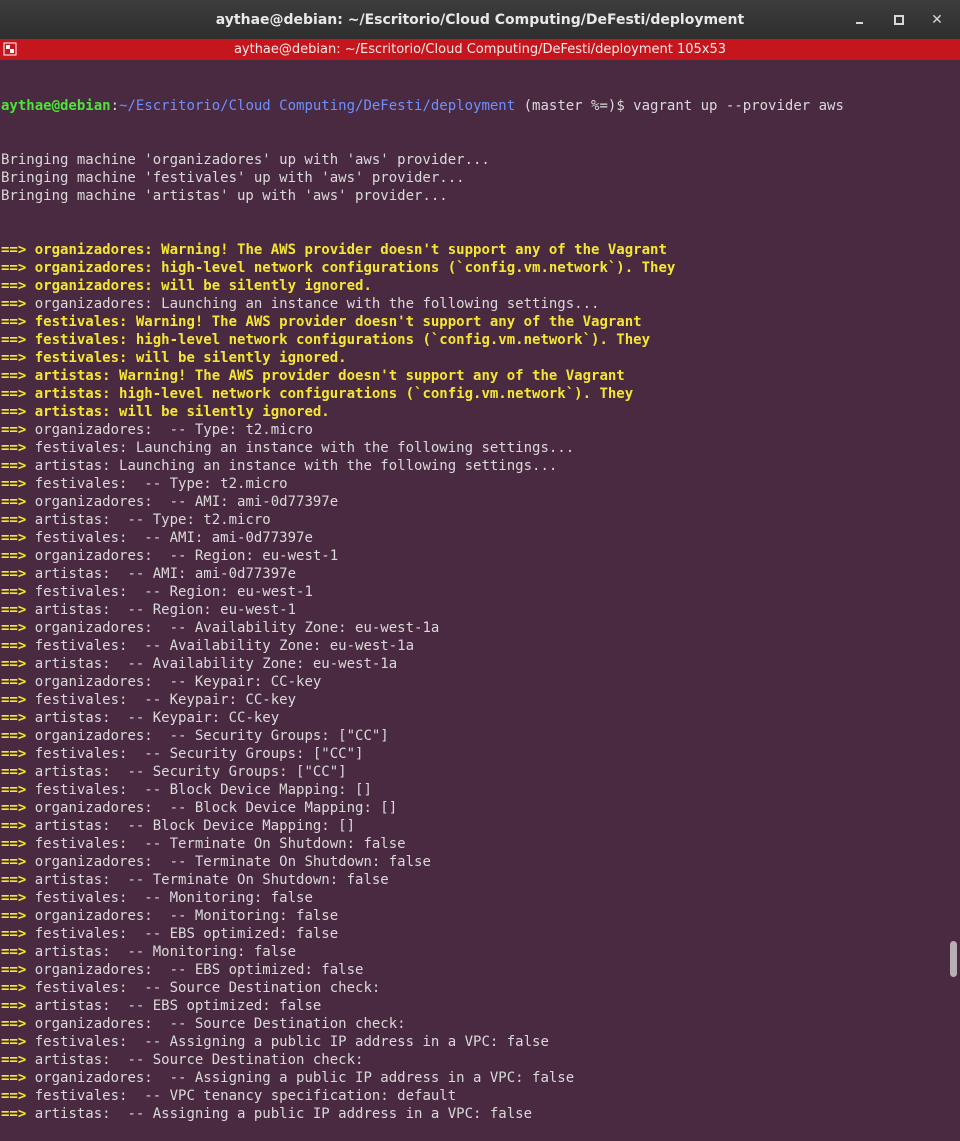 The width and height of the screenshot is (960, 1141). What do you see at coordinates (161, 700) in the screenshot?
I see `output-text: festivales: -- Keypair: CC-key` at bounding box center [161, 700].